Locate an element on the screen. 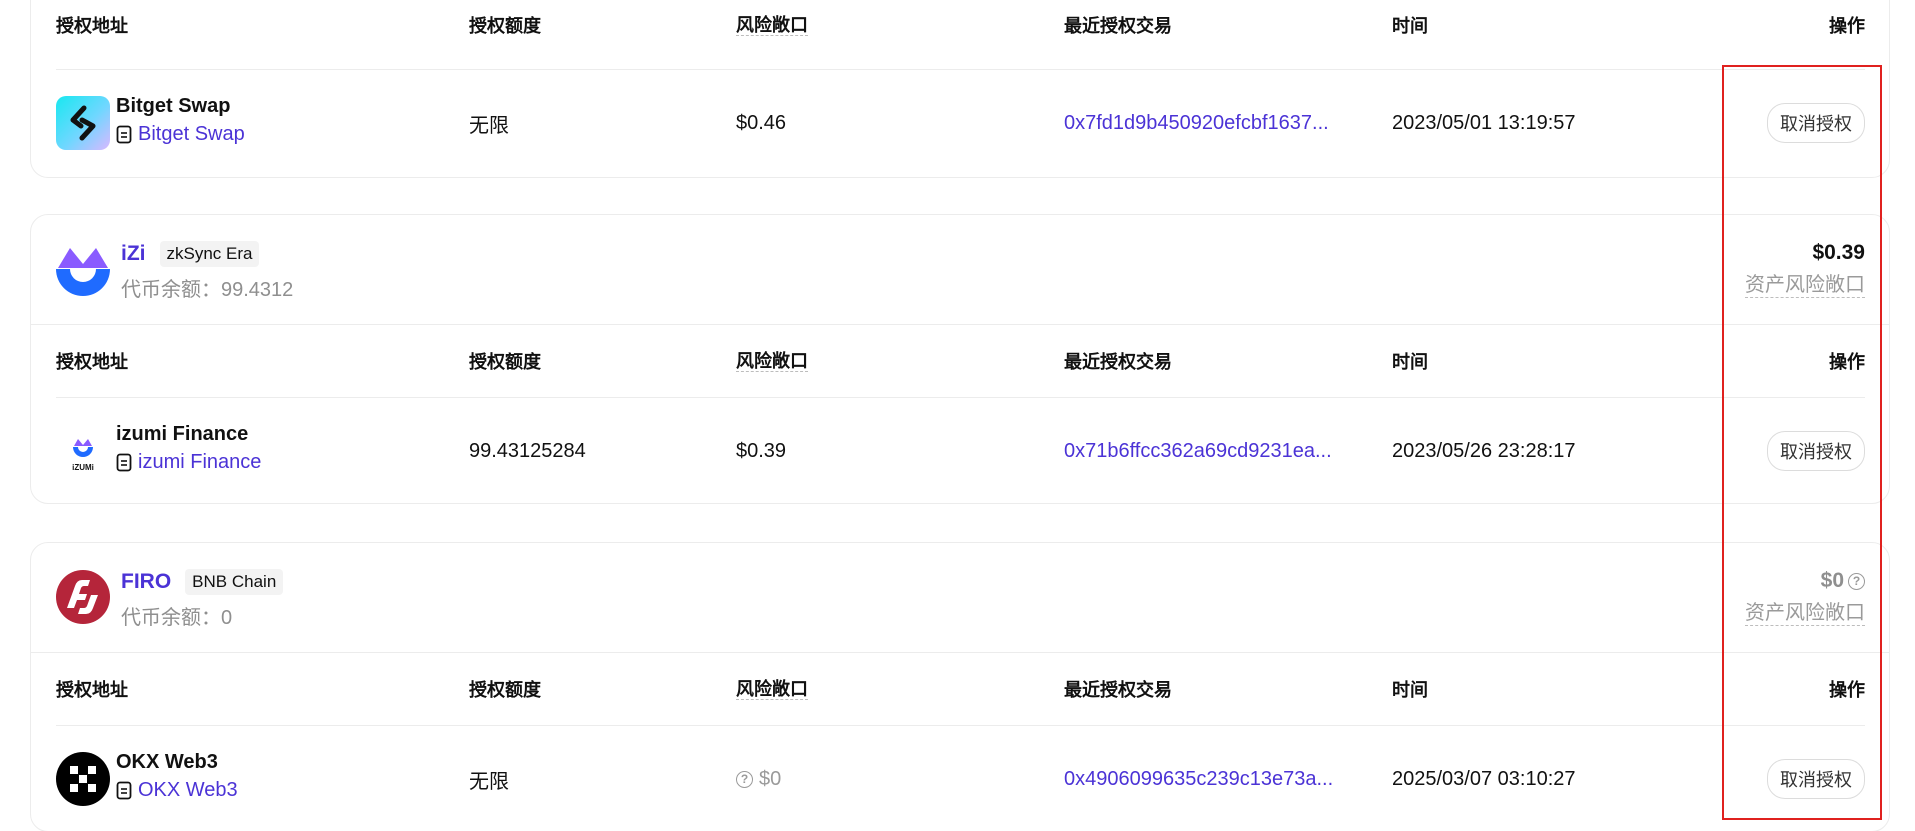  asset-exposure-value: $0 ? is located at coordinates (1843, 581).